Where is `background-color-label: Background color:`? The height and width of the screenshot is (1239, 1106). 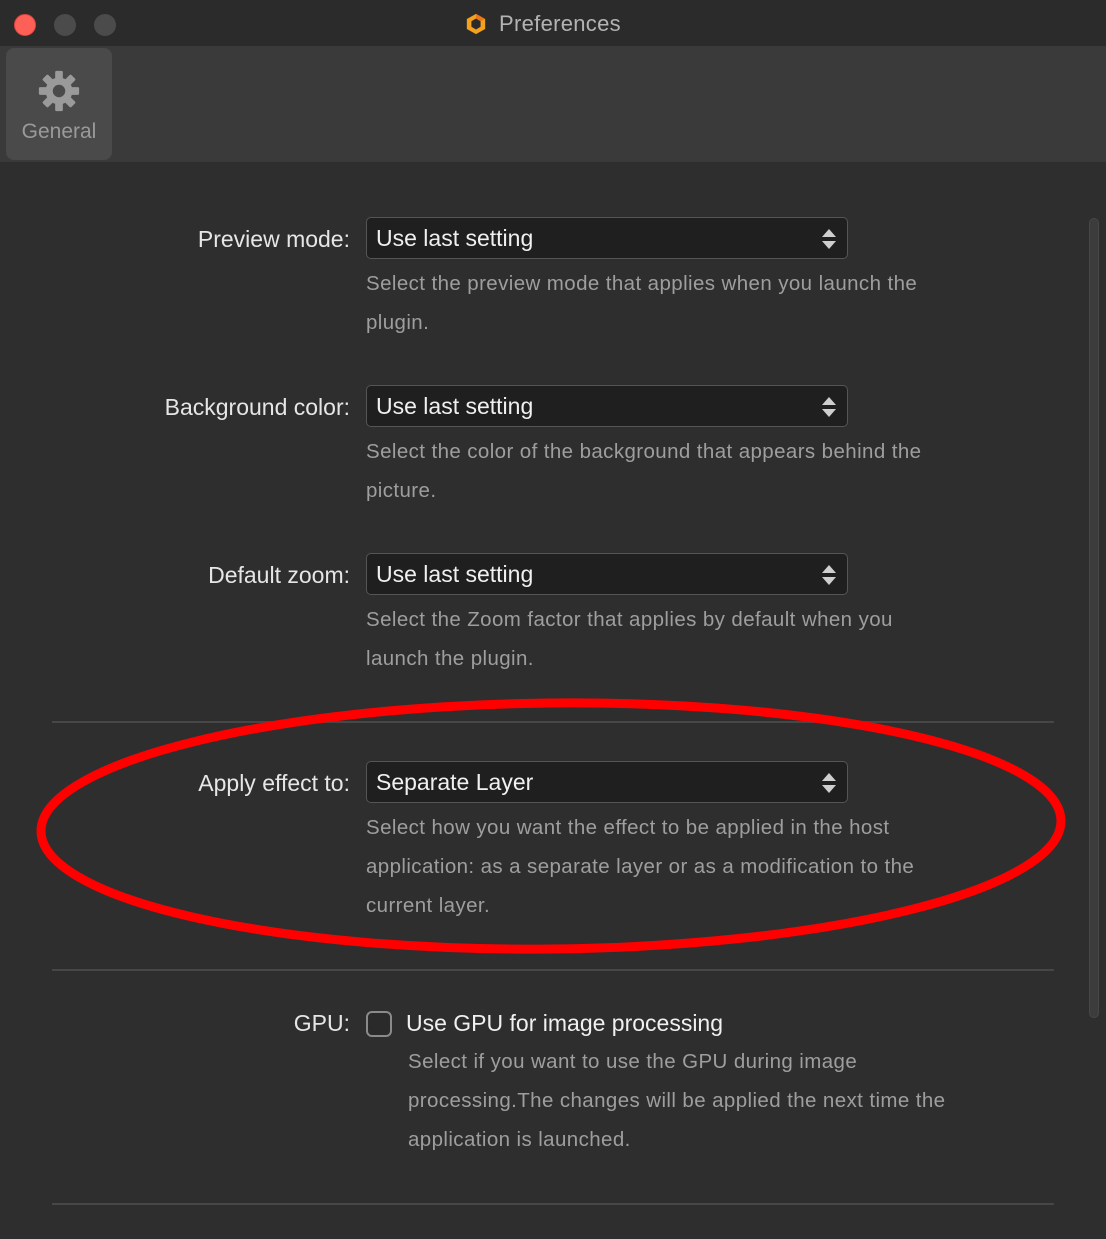
background-color-label: Background color: is located at coordinates (257, 407).